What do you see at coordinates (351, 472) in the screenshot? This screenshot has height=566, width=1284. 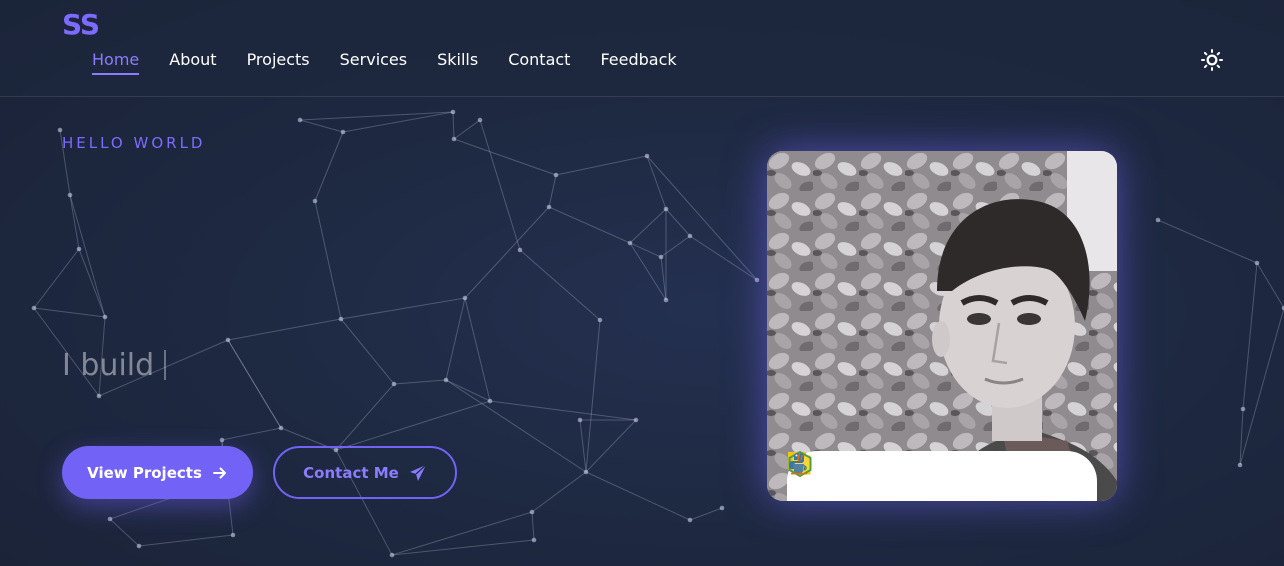 I see `contact-me-label: Contact Me` at bounding box center [351, 472].